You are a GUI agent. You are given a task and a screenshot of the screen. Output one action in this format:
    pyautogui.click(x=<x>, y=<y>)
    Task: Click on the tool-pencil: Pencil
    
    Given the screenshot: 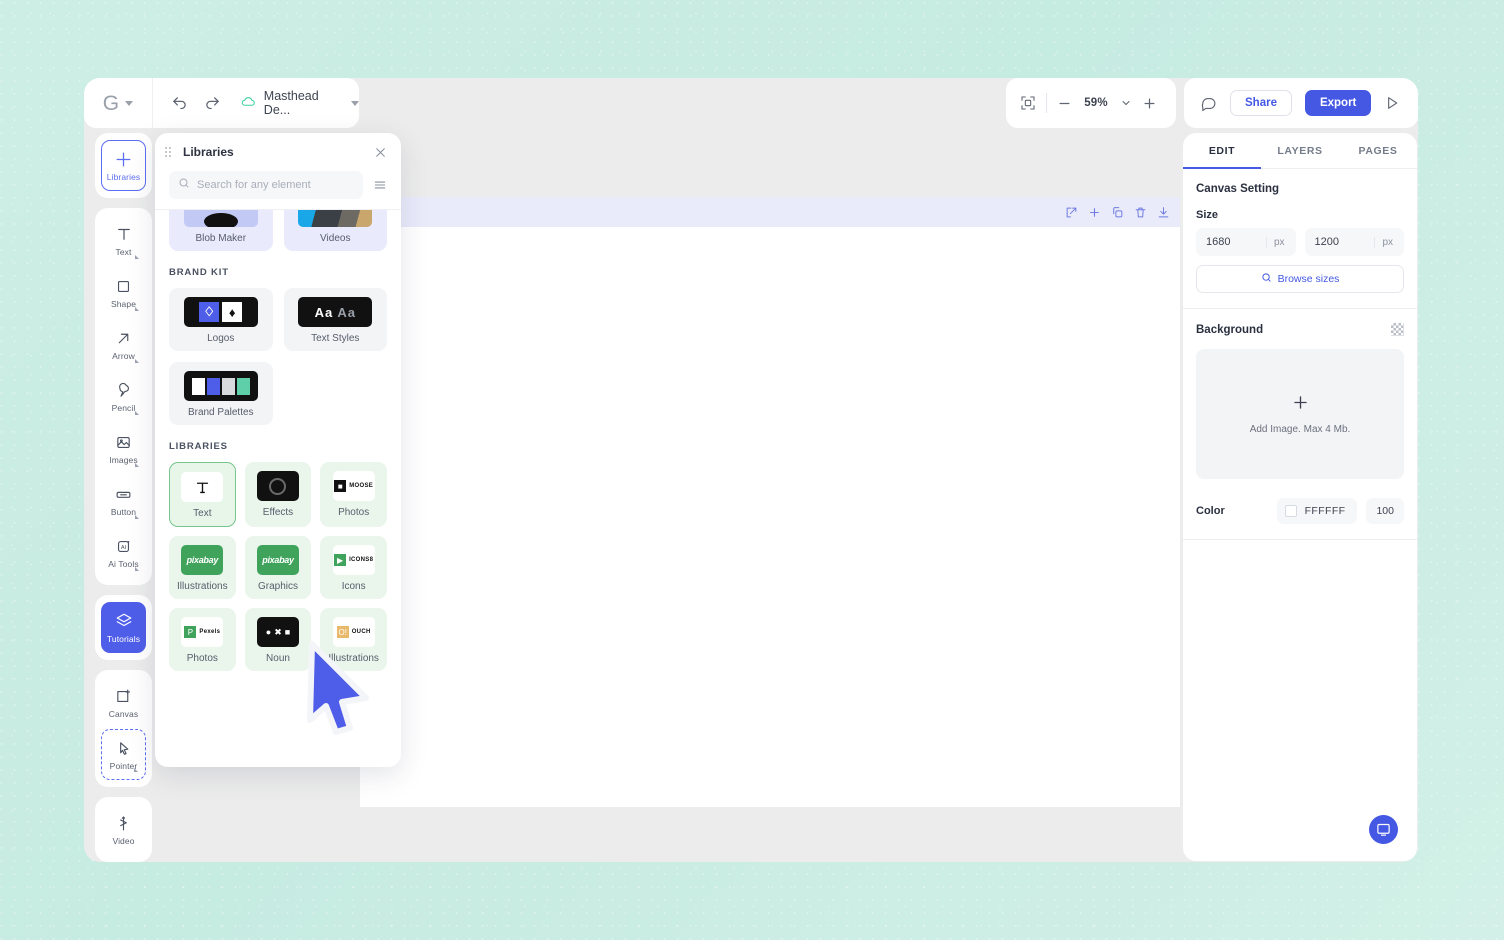 What is the action you would take?
    pyautogui.click(x=123, y=396)
    